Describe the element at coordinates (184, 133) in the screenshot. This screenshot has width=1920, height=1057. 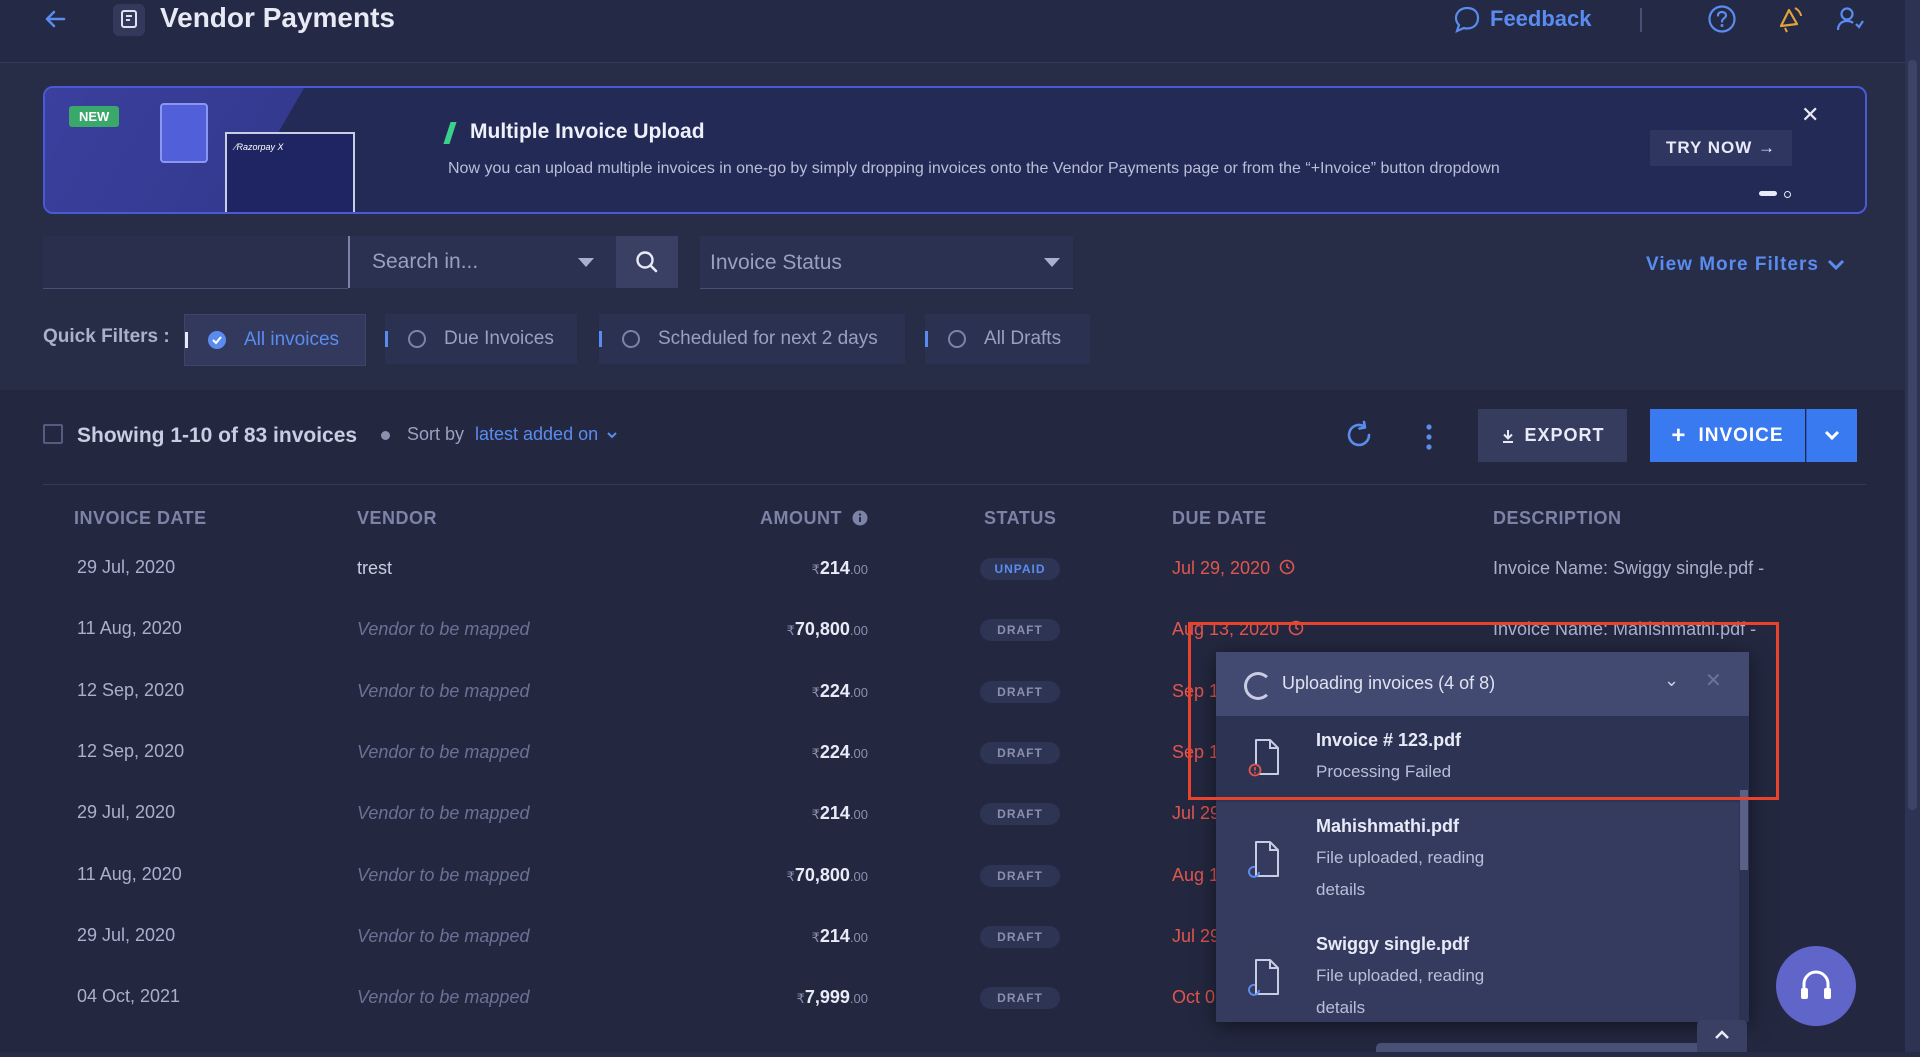
I see `document-illustration-icon` at that location.